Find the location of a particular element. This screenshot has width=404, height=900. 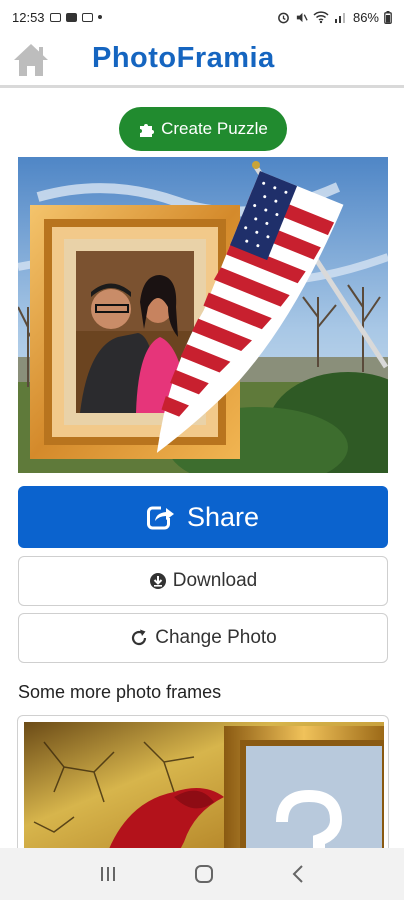

share-button: Share is located at coordinates (203, 517).